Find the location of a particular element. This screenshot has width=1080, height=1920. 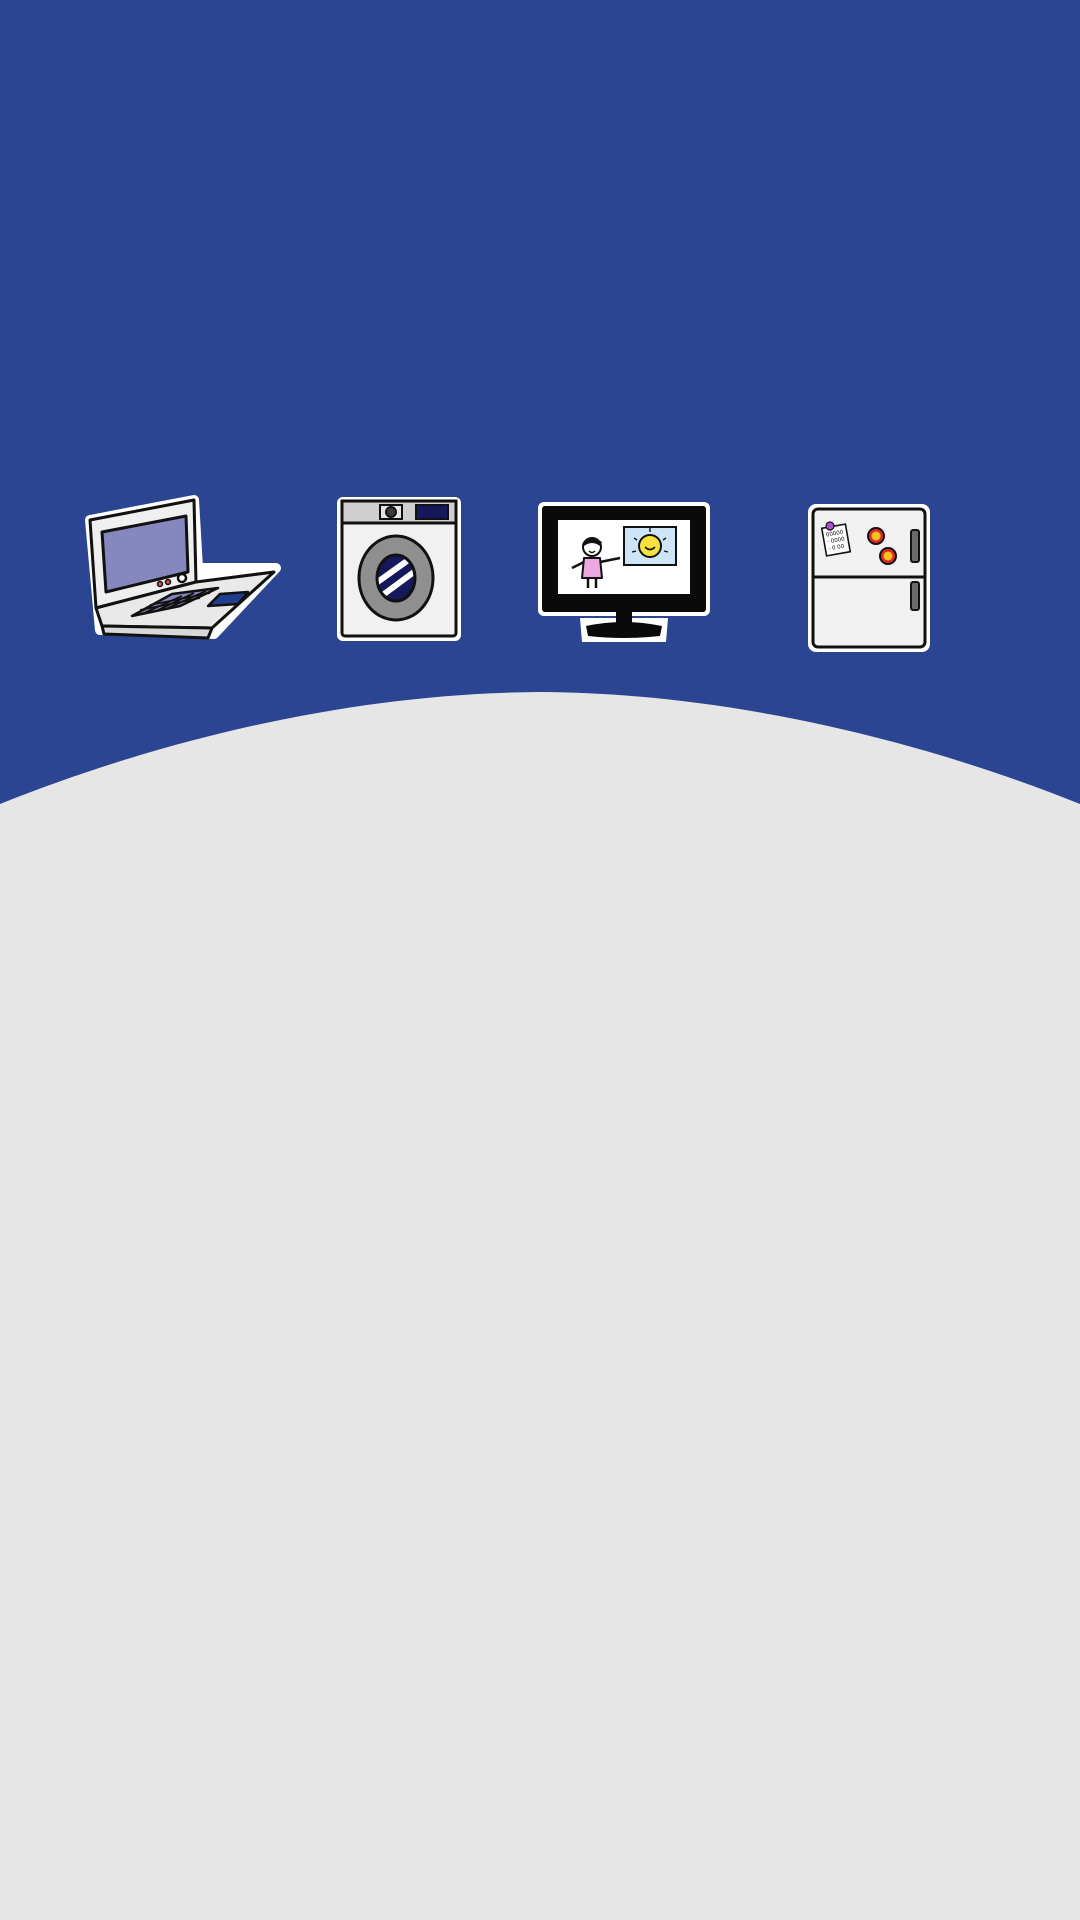

fridge-note: 00000 - 0000 - 0 00 is located at coordinates (836, 539).